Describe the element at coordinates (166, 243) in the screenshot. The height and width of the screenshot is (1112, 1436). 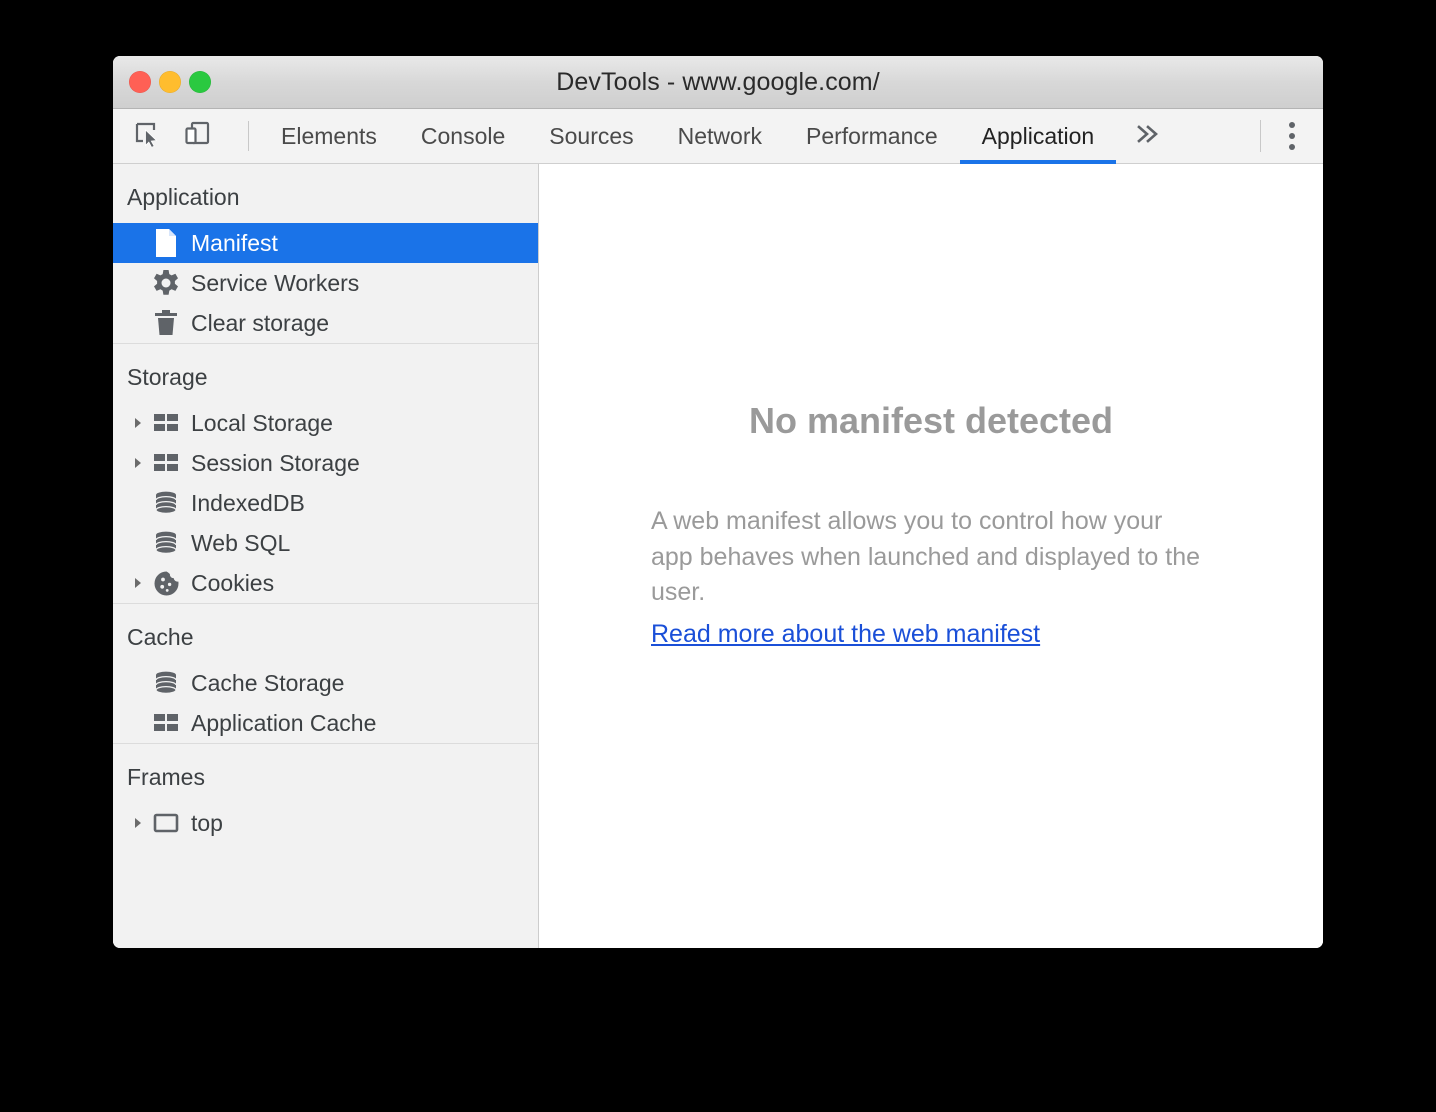
I see `document-icon` at that location.